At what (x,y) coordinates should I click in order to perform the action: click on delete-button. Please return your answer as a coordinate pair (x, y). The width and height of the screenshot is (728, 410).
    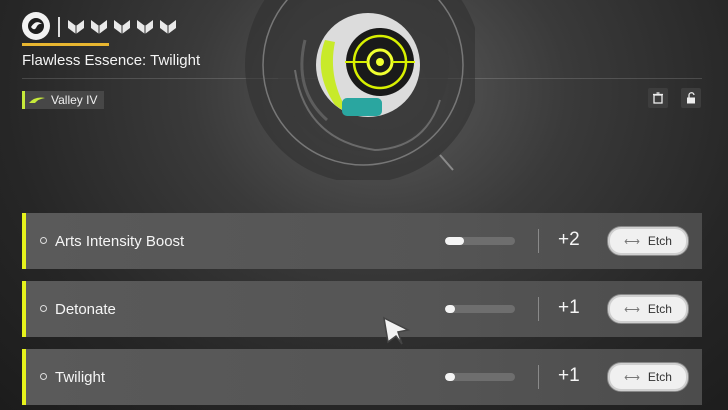
    Looking at the image, I should click on (658, 98).